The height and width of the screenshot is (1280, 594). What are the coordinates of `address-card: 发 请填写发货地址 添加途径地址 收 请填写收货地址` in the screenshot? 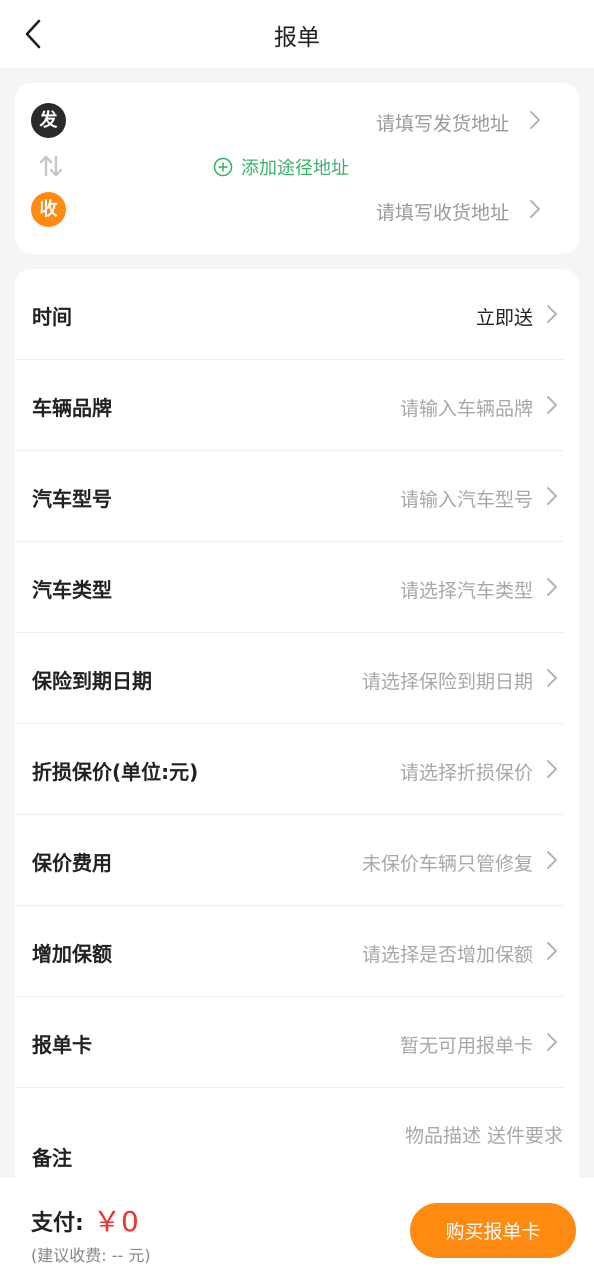 It's located at (297, 168).